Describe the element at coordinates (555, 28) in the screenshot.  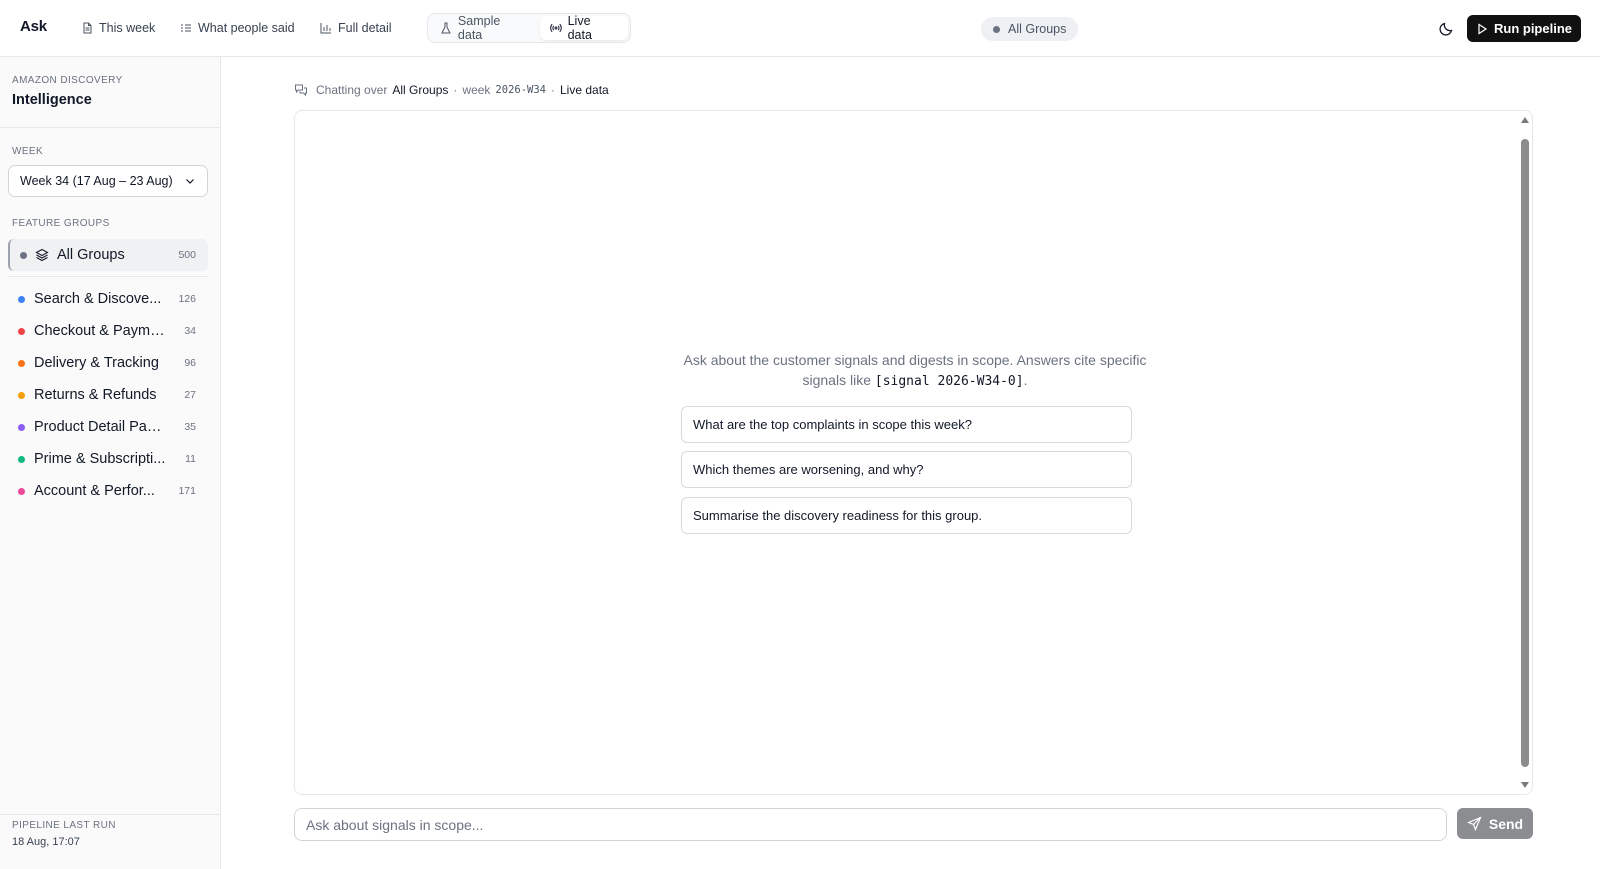
I see `broadcast-icon` at that location.